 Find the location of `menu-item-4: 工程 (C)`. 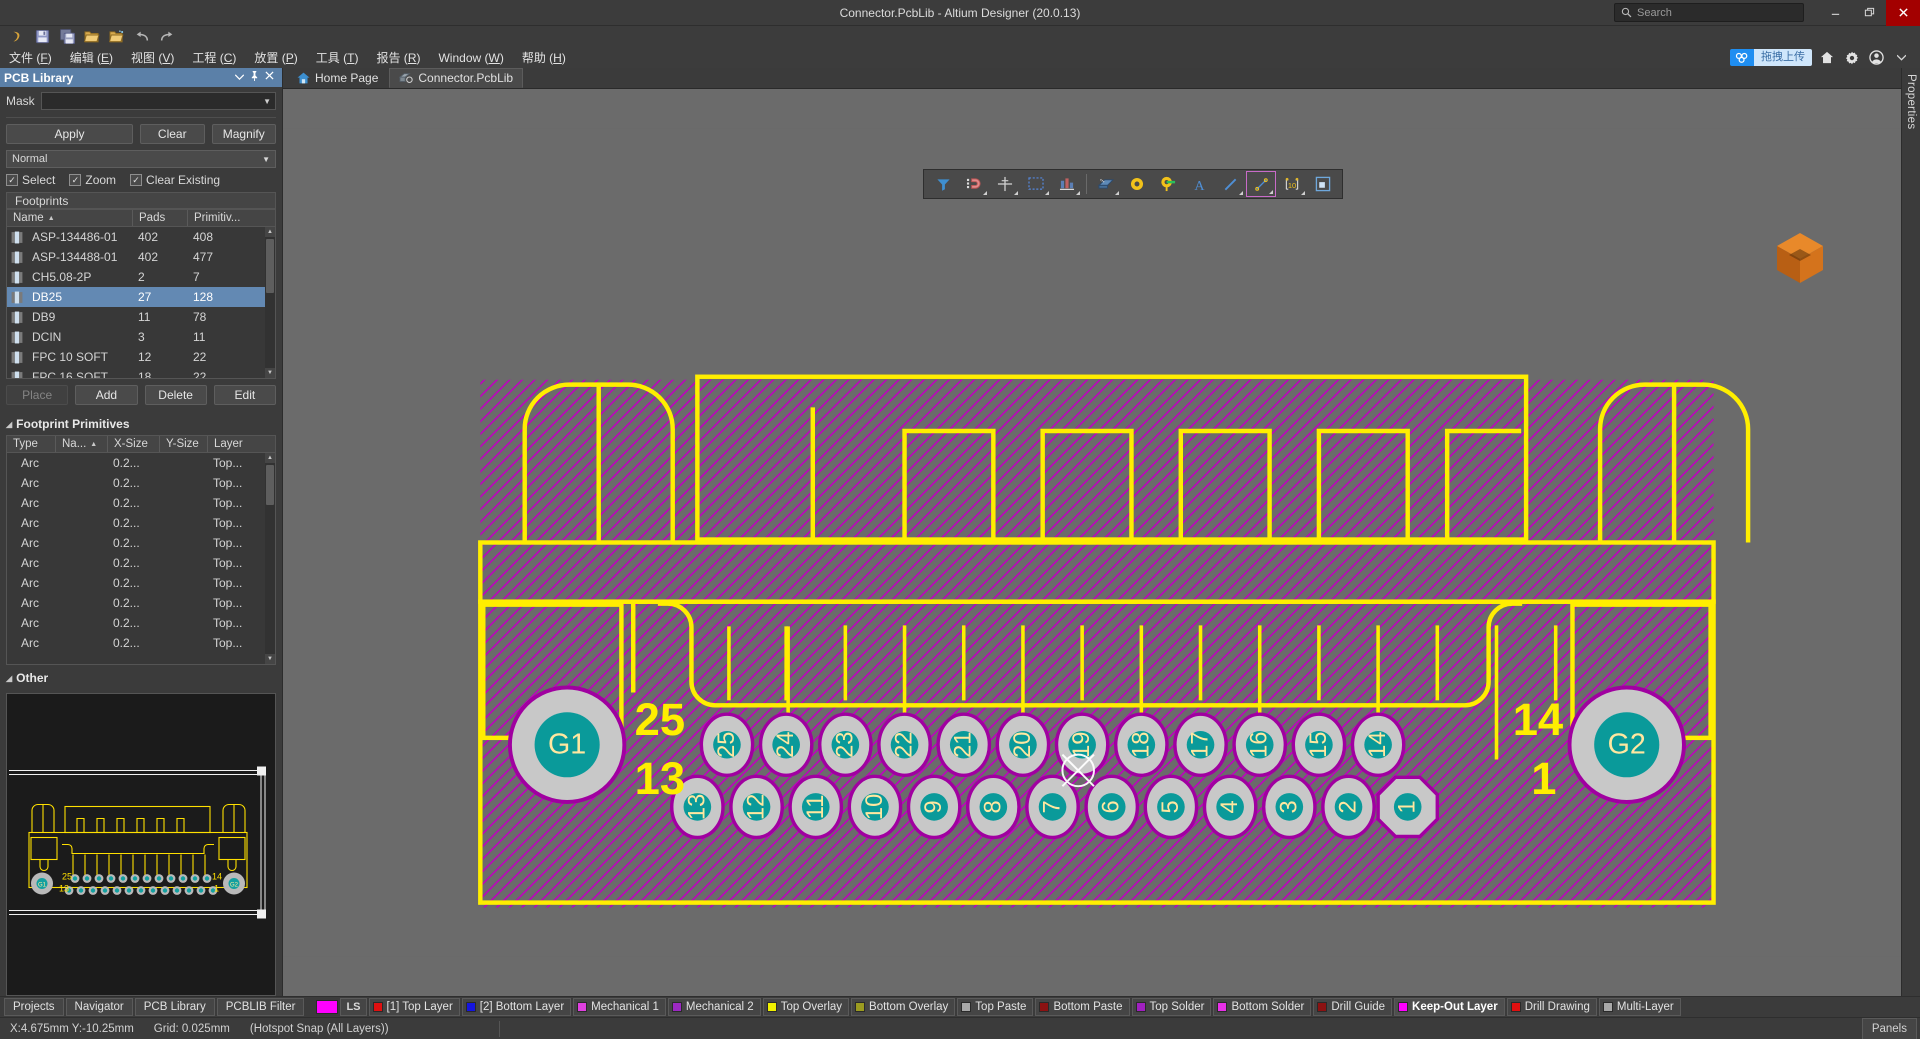

menu-item-4: 工程 (C) is located at coordinates (214, 57).